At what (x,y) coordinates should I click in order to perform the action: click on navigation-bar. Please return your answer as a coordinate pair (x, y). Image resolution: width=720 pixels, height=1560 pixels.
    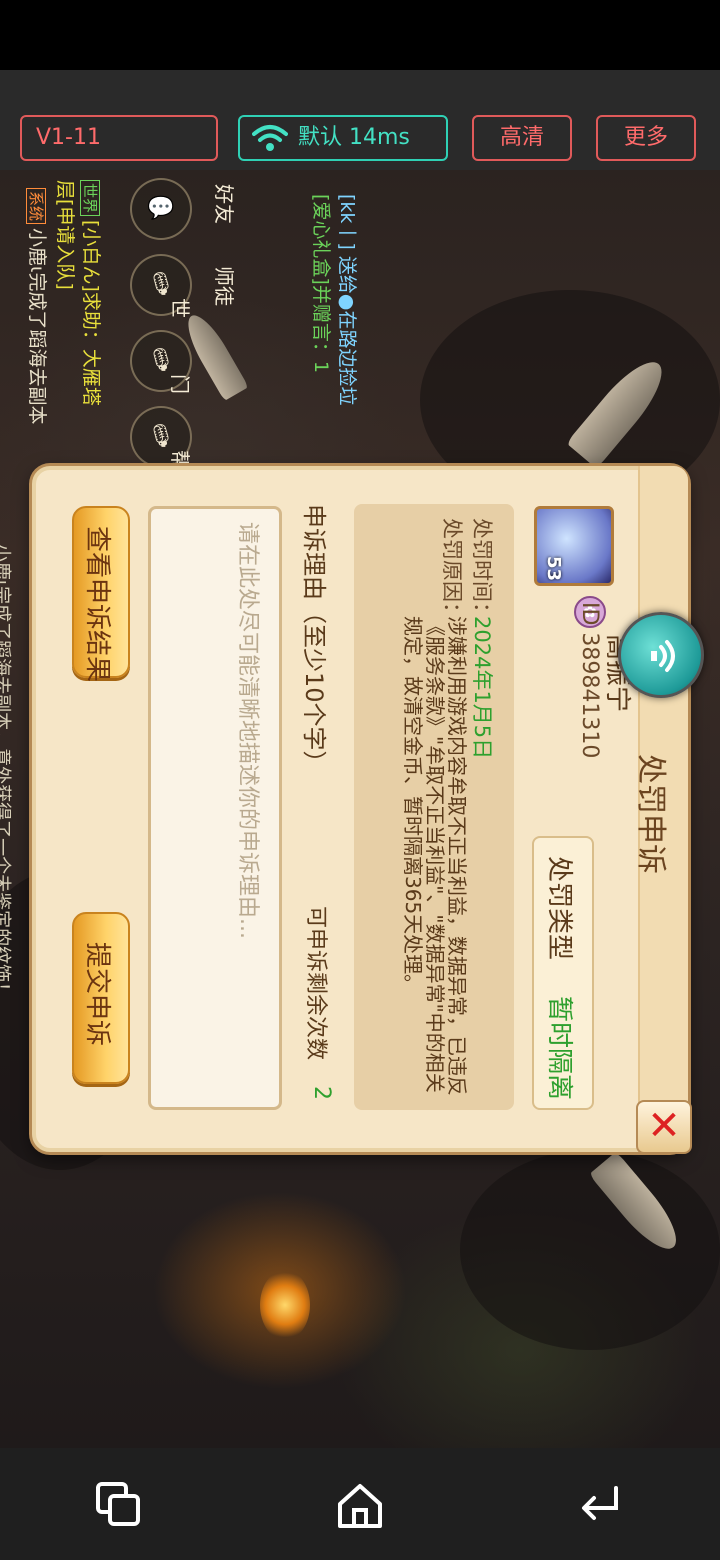
    Looking at the image, I should click on (360, 1504).